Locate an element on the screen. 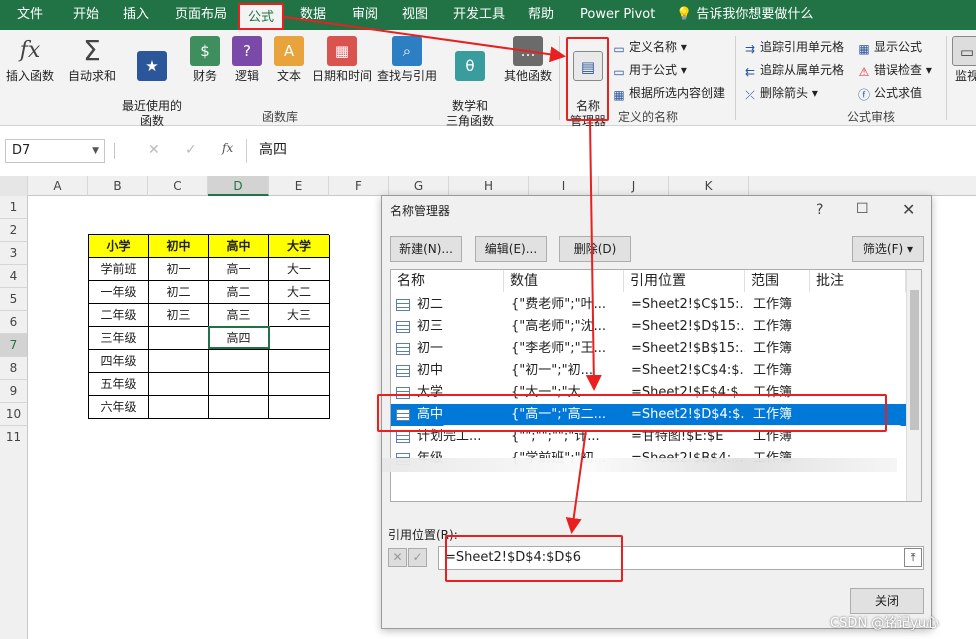  arrow-to-selected-row is located at coordinates (593, 255).